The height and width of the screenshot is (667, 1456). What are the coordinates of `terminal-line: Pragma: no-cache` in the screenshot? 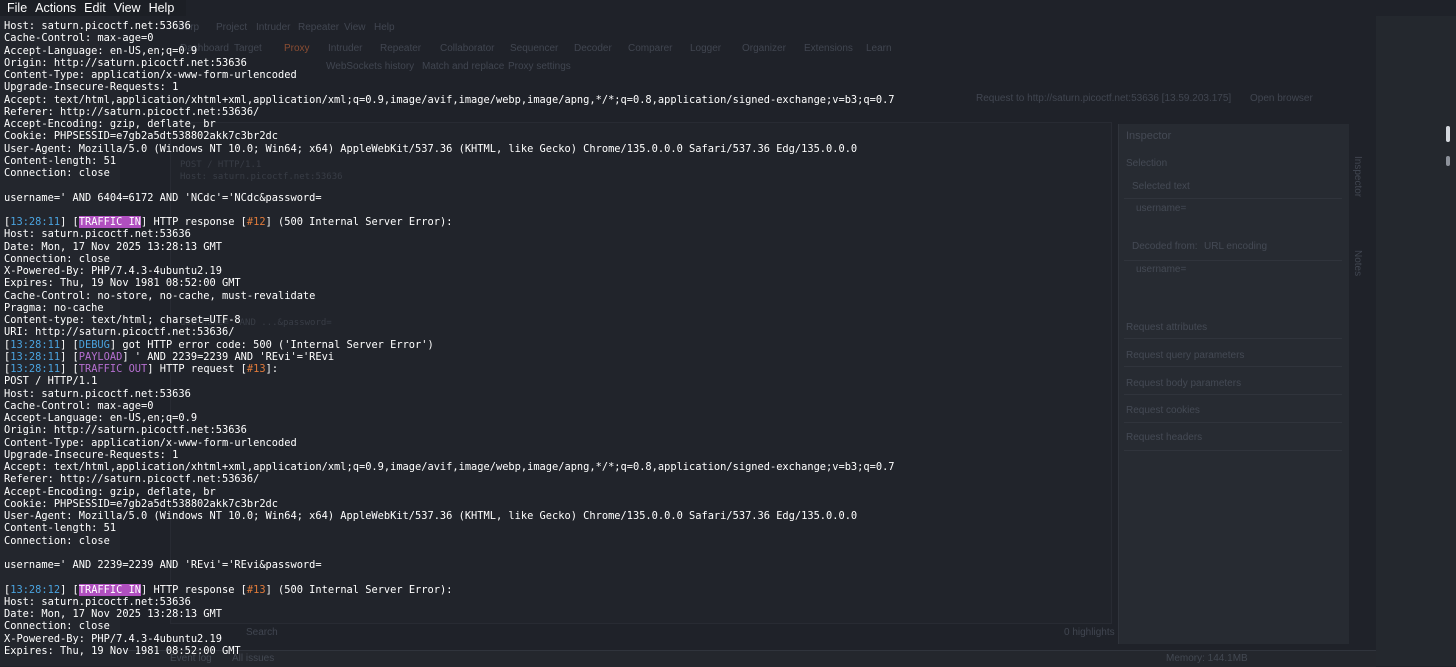 It's located at (54, 307).